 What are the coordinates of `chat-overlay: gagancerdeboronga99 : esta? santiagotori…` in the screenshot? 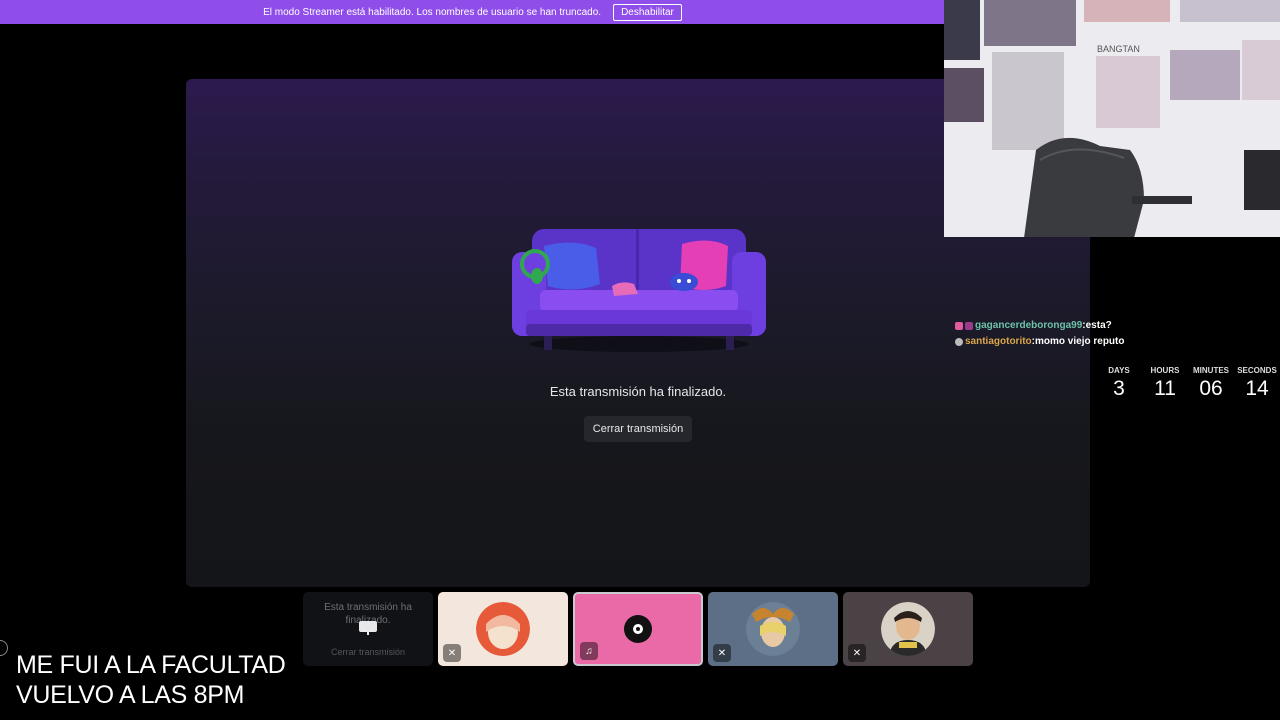 It's located at (1117, 334).